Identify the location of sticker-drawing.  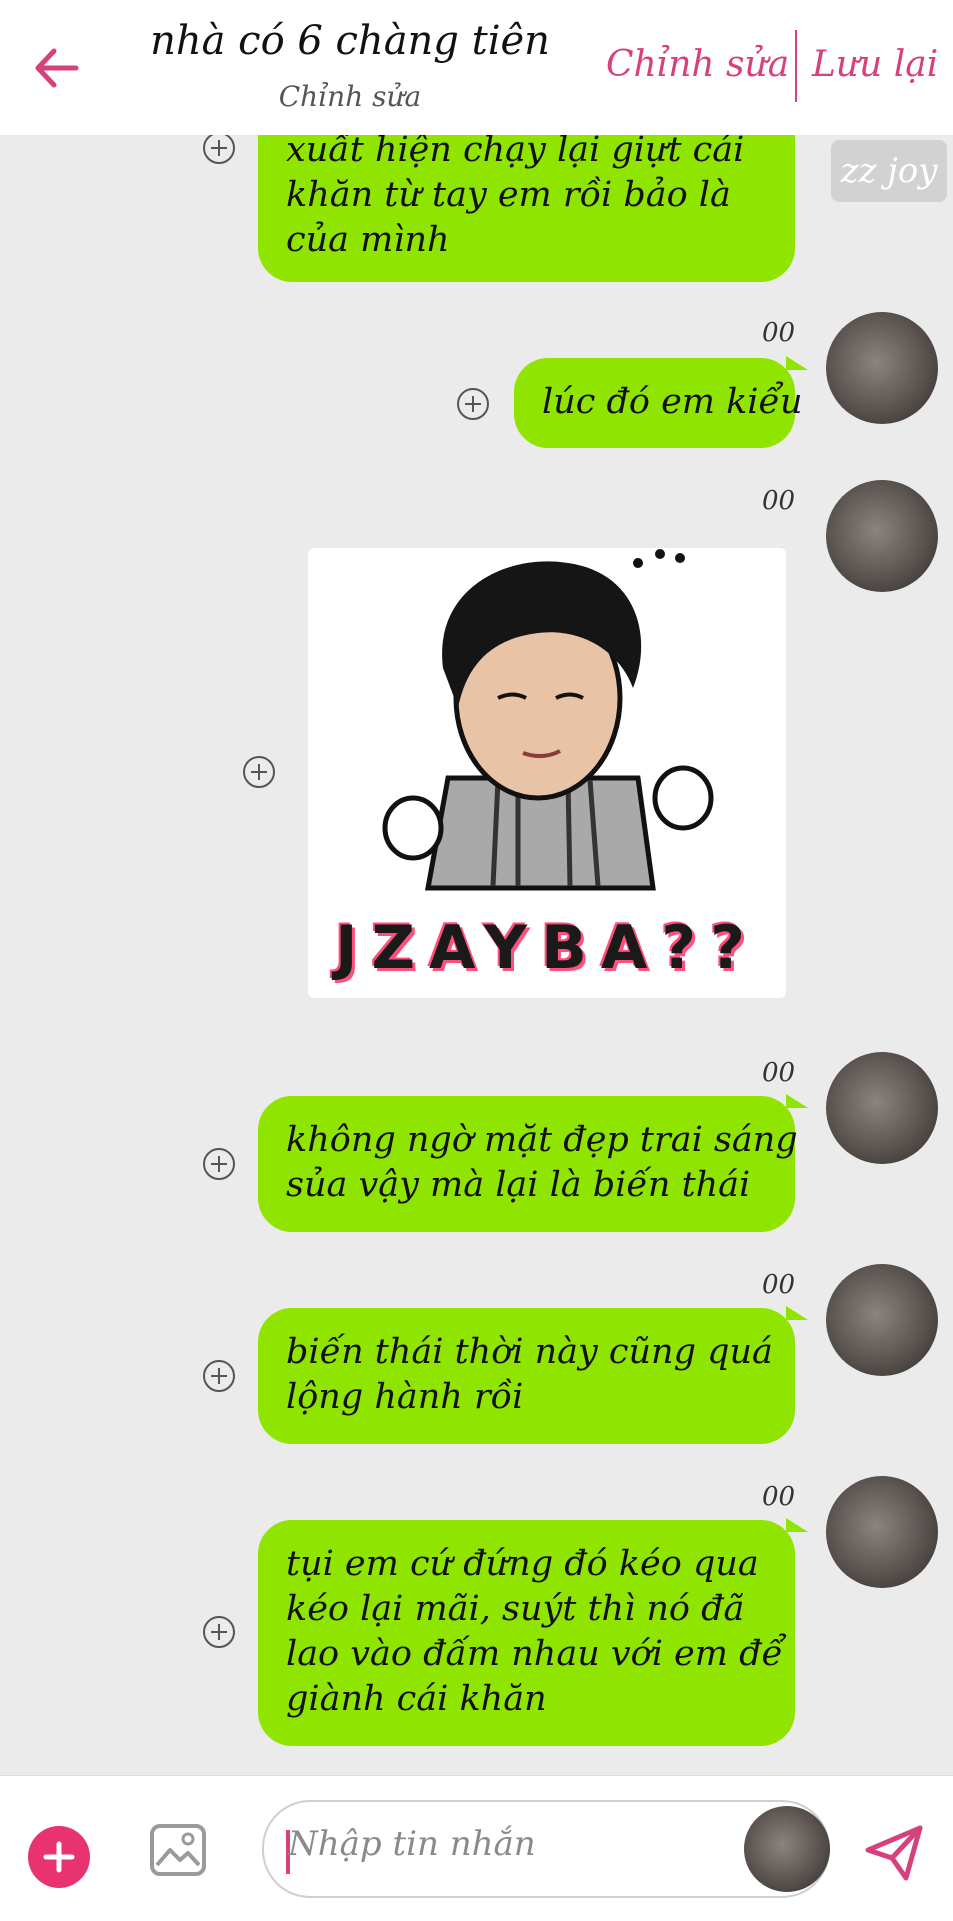
(548, 720).